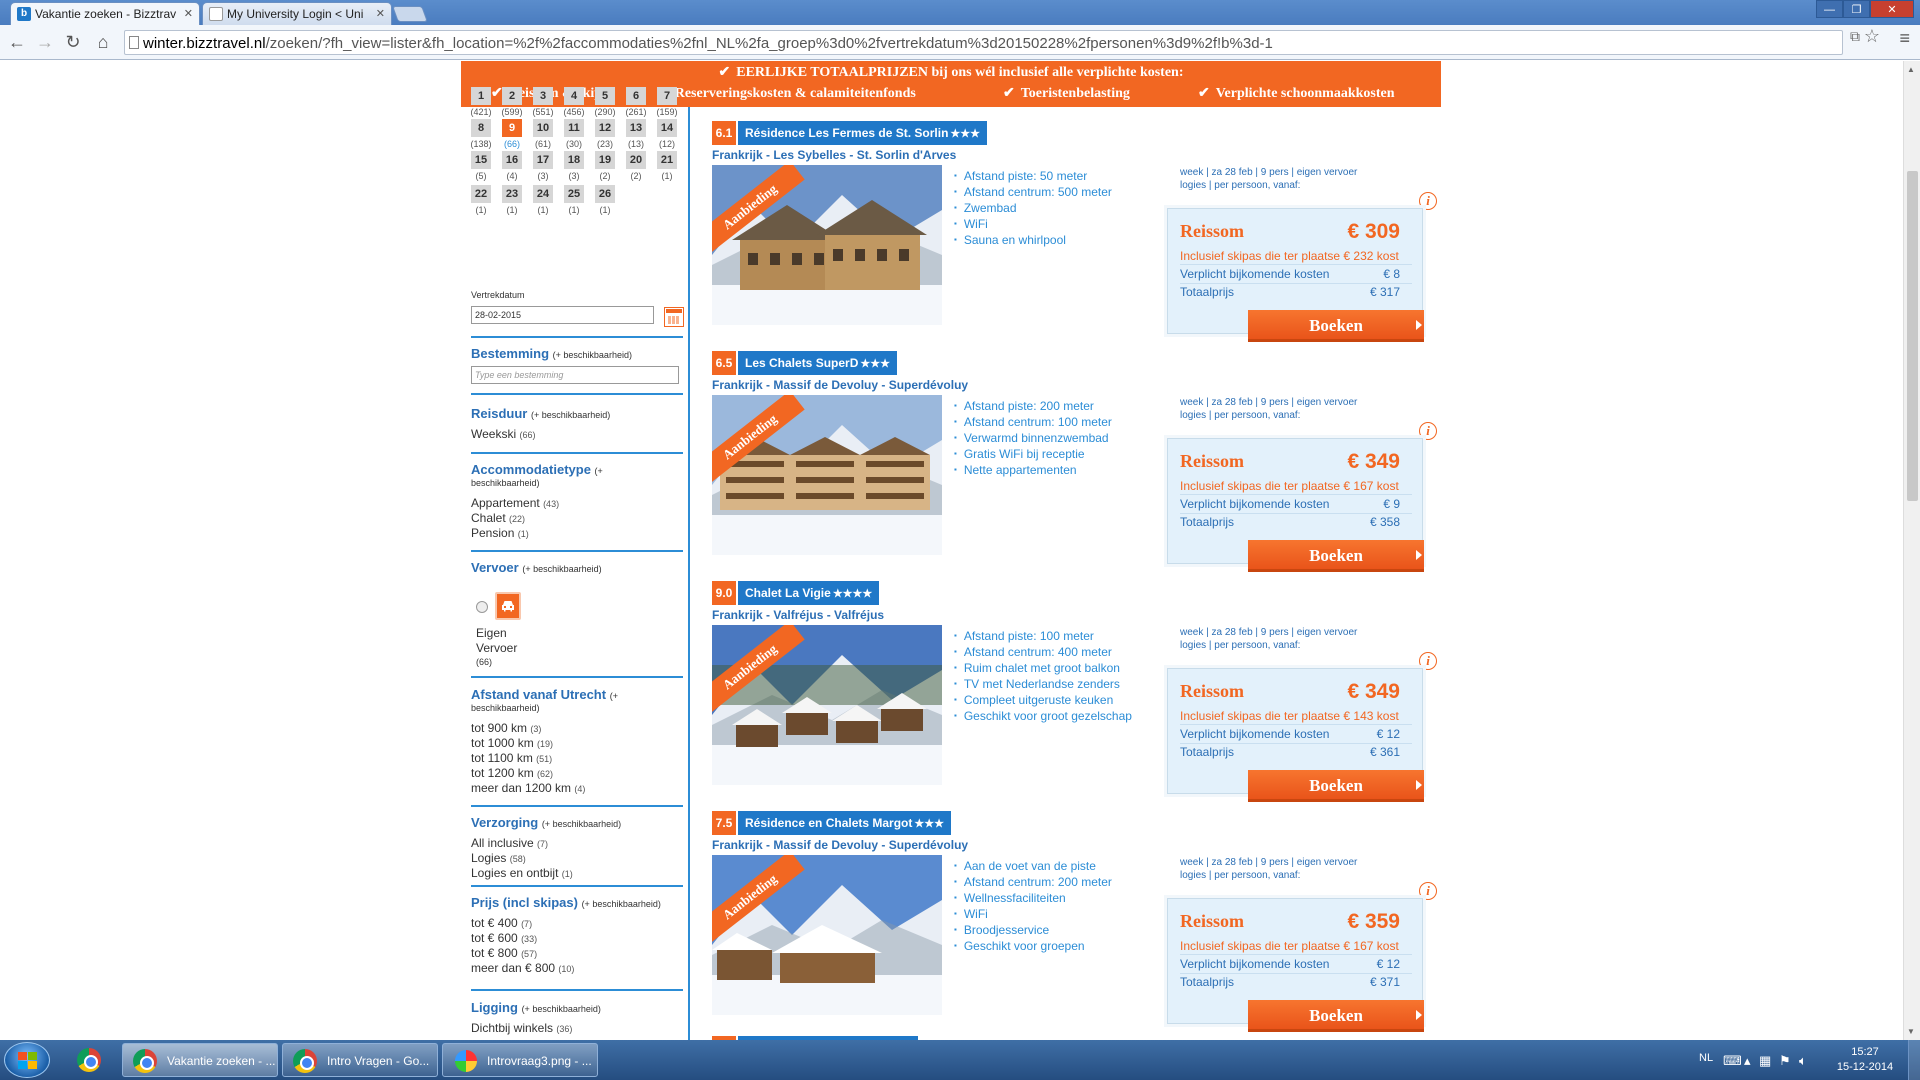 Image resolution: width=1920 pixels, height=1080 pixels. What do you see at coordinates (512, 194) in the screenshot?
I see `day-option-23: 23` at bounding box center [512, 194].